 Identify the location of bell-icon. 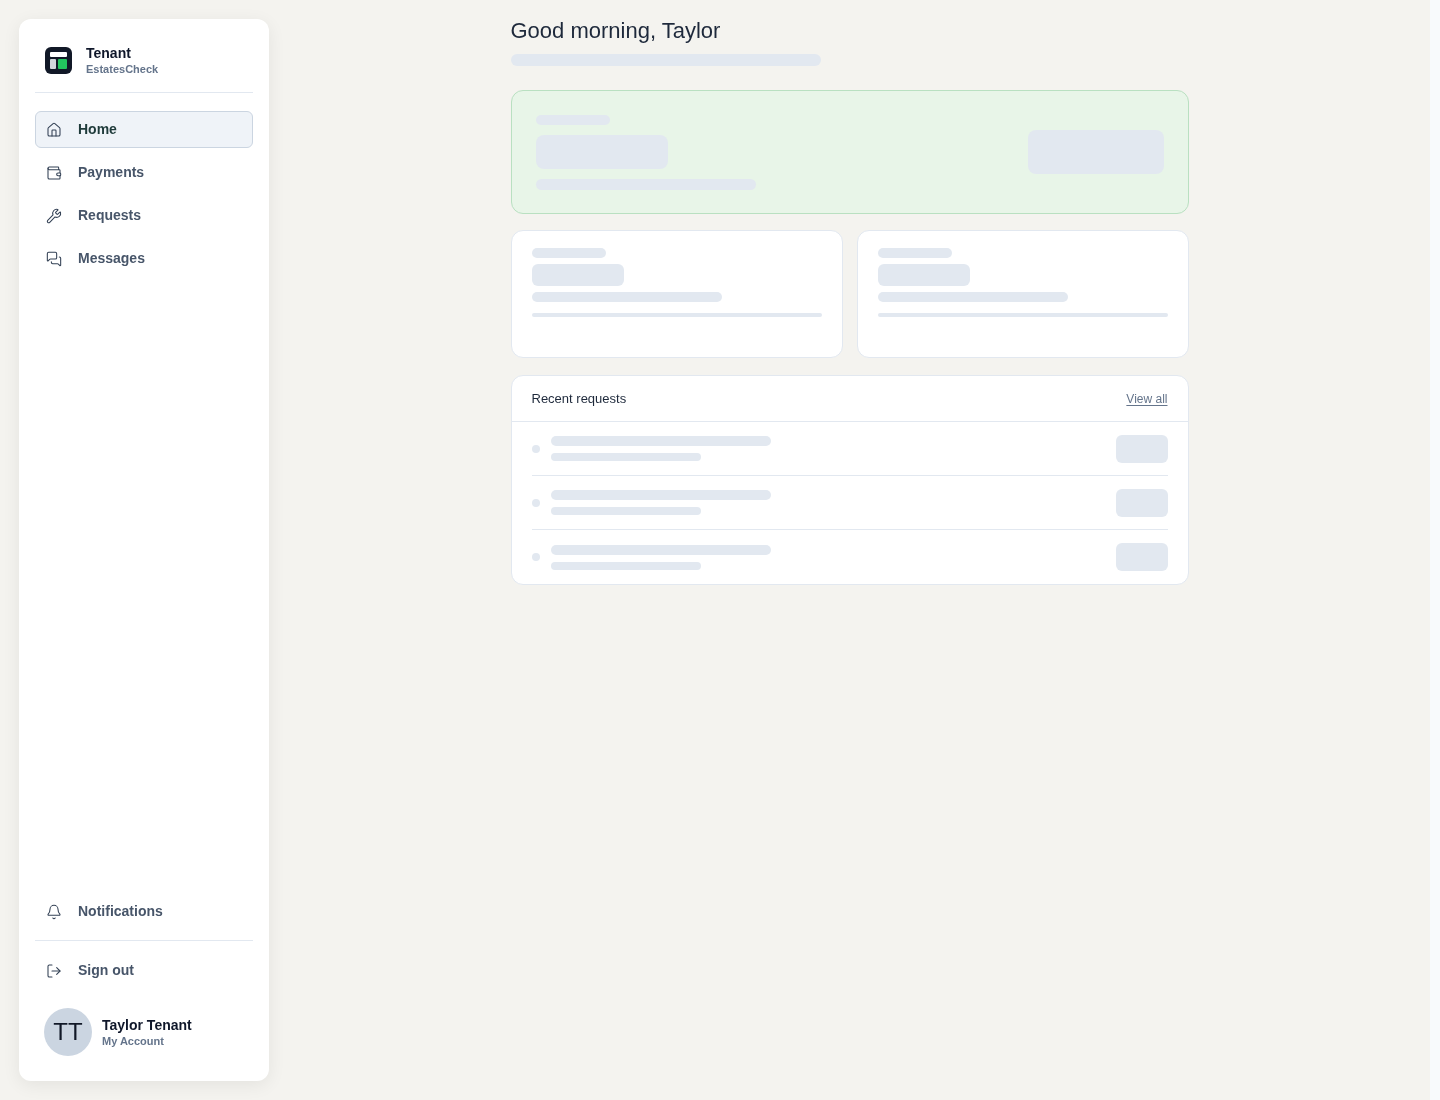
(54, 911).